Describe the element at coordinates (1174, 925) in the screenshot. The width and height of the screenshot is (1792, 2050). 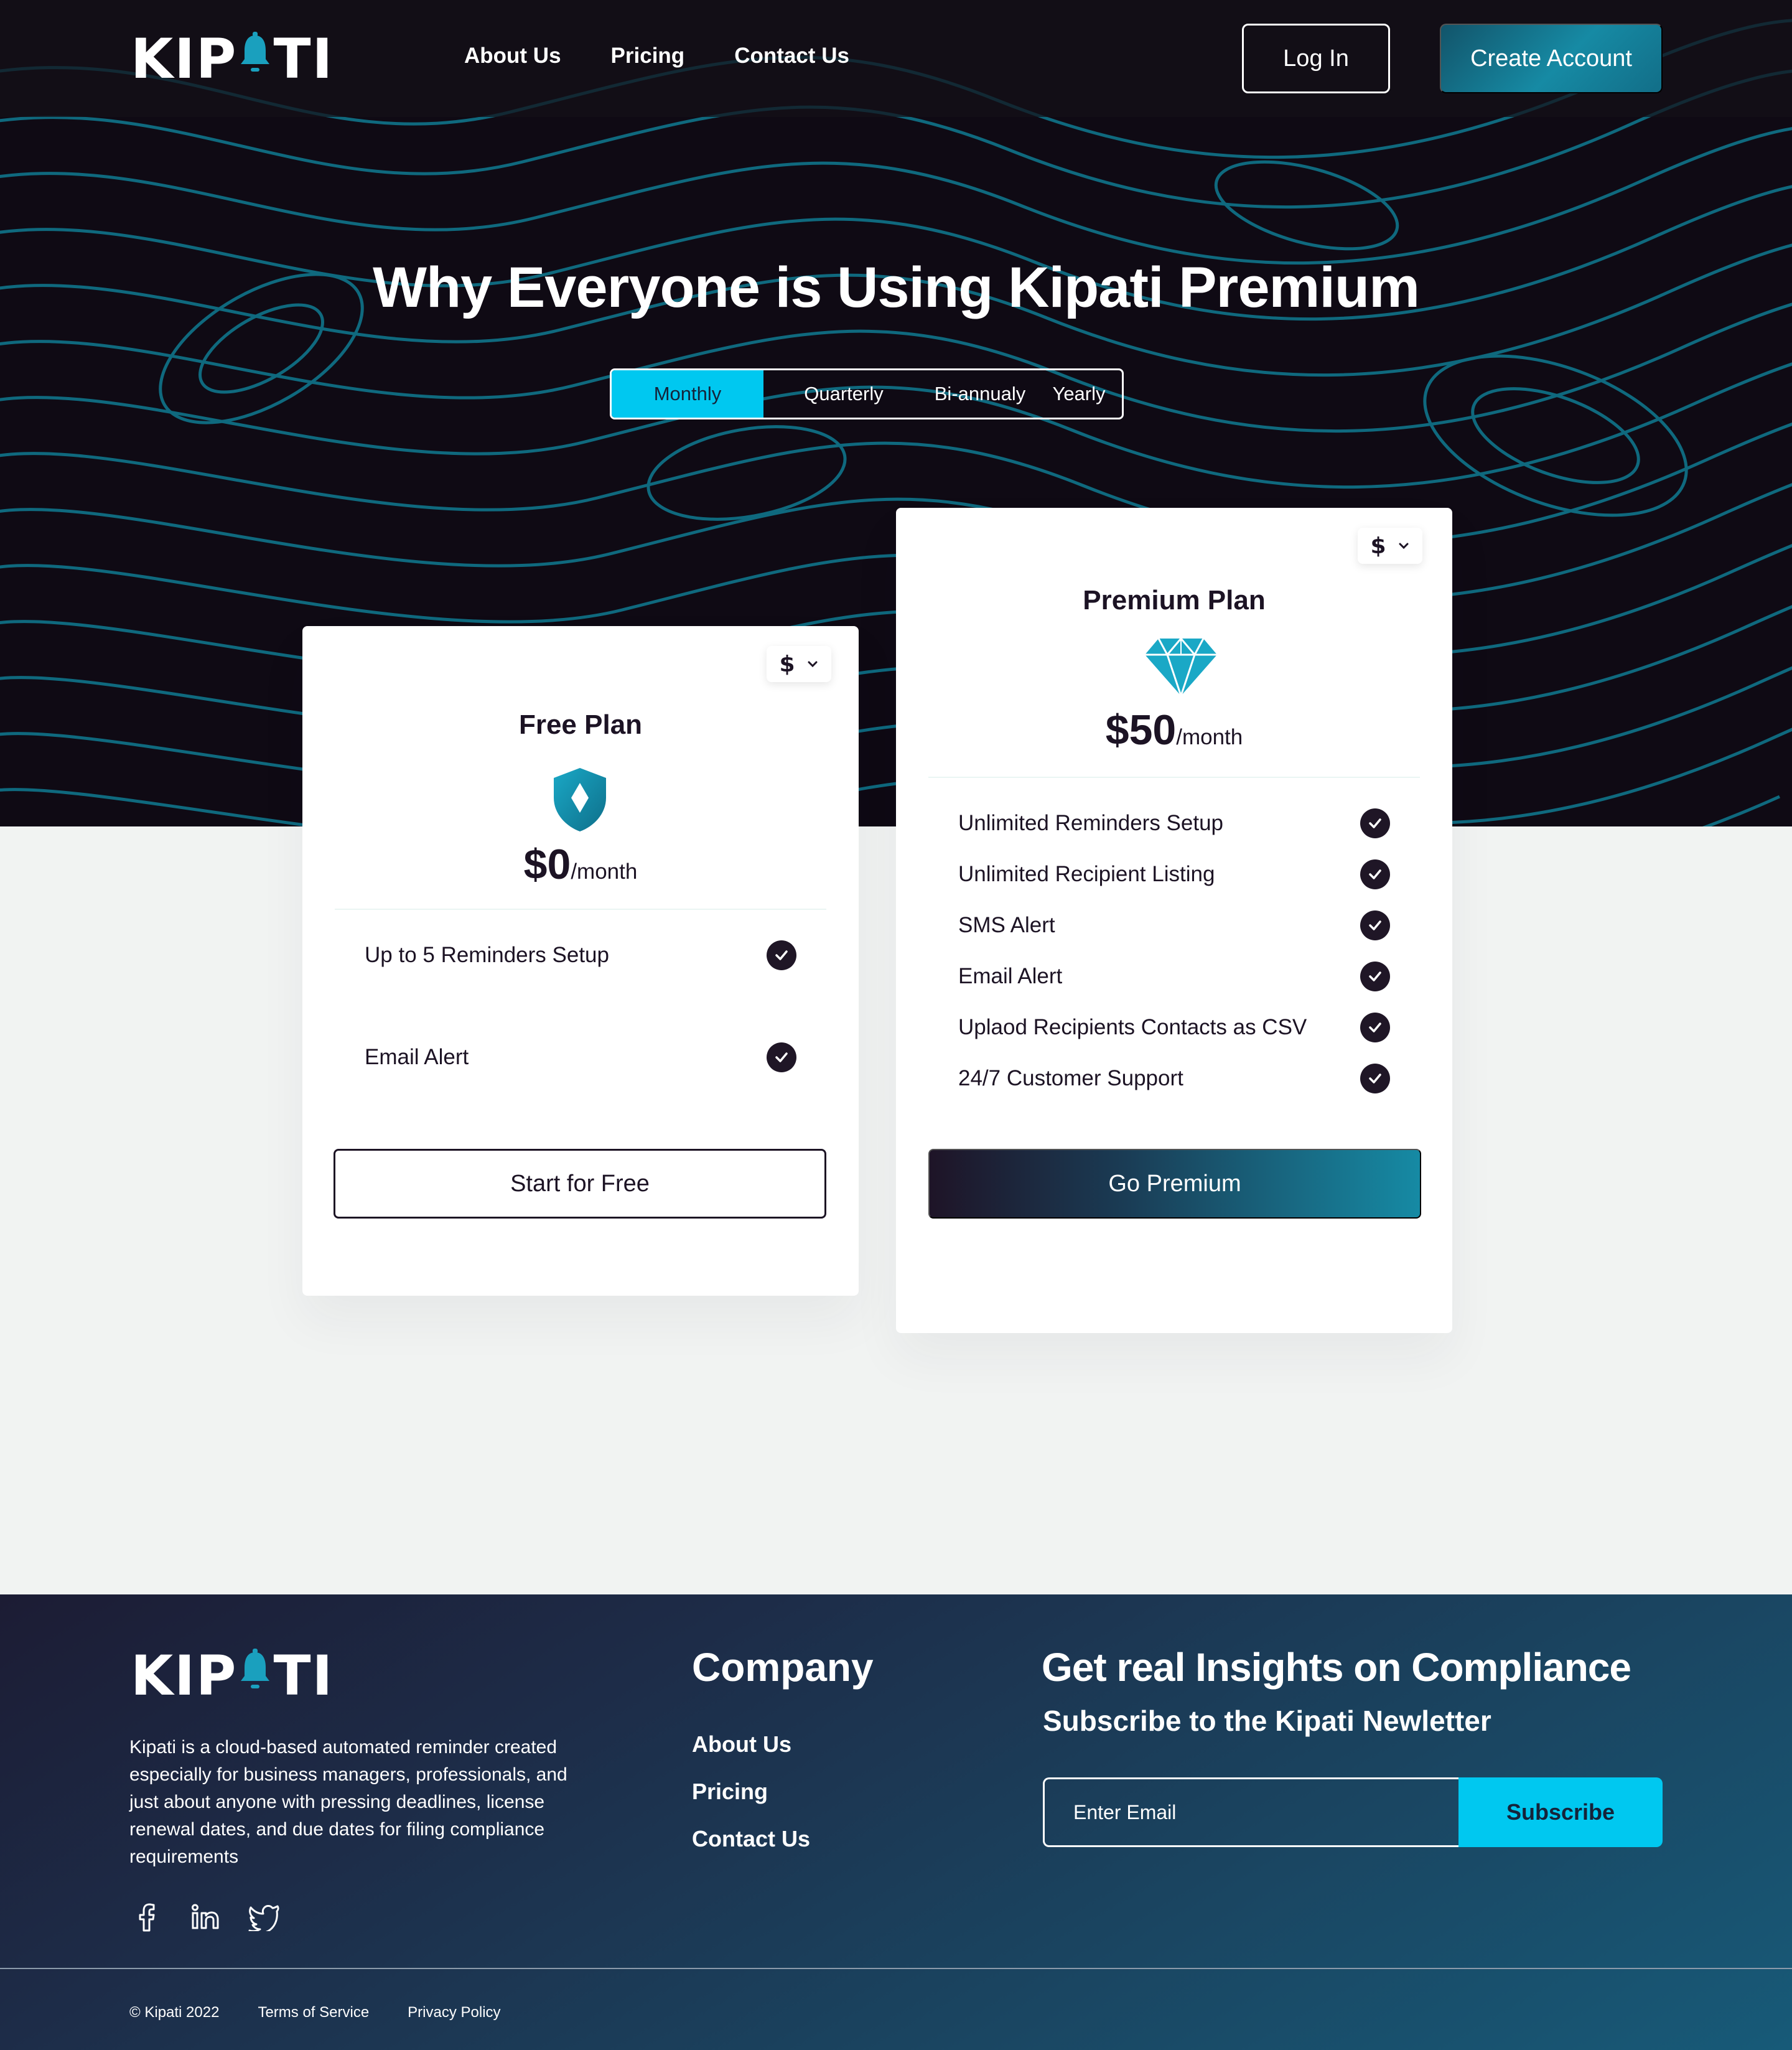
I see `list-item: SMS Alert` at that location.